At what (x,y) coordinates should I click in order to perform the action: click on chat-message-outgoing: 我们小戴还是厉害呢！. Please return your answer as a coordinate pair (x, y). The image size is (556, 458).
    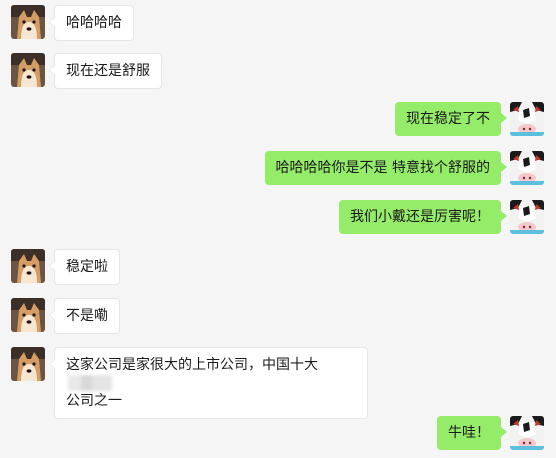
    Looking at the image, I should click on (441, 217).